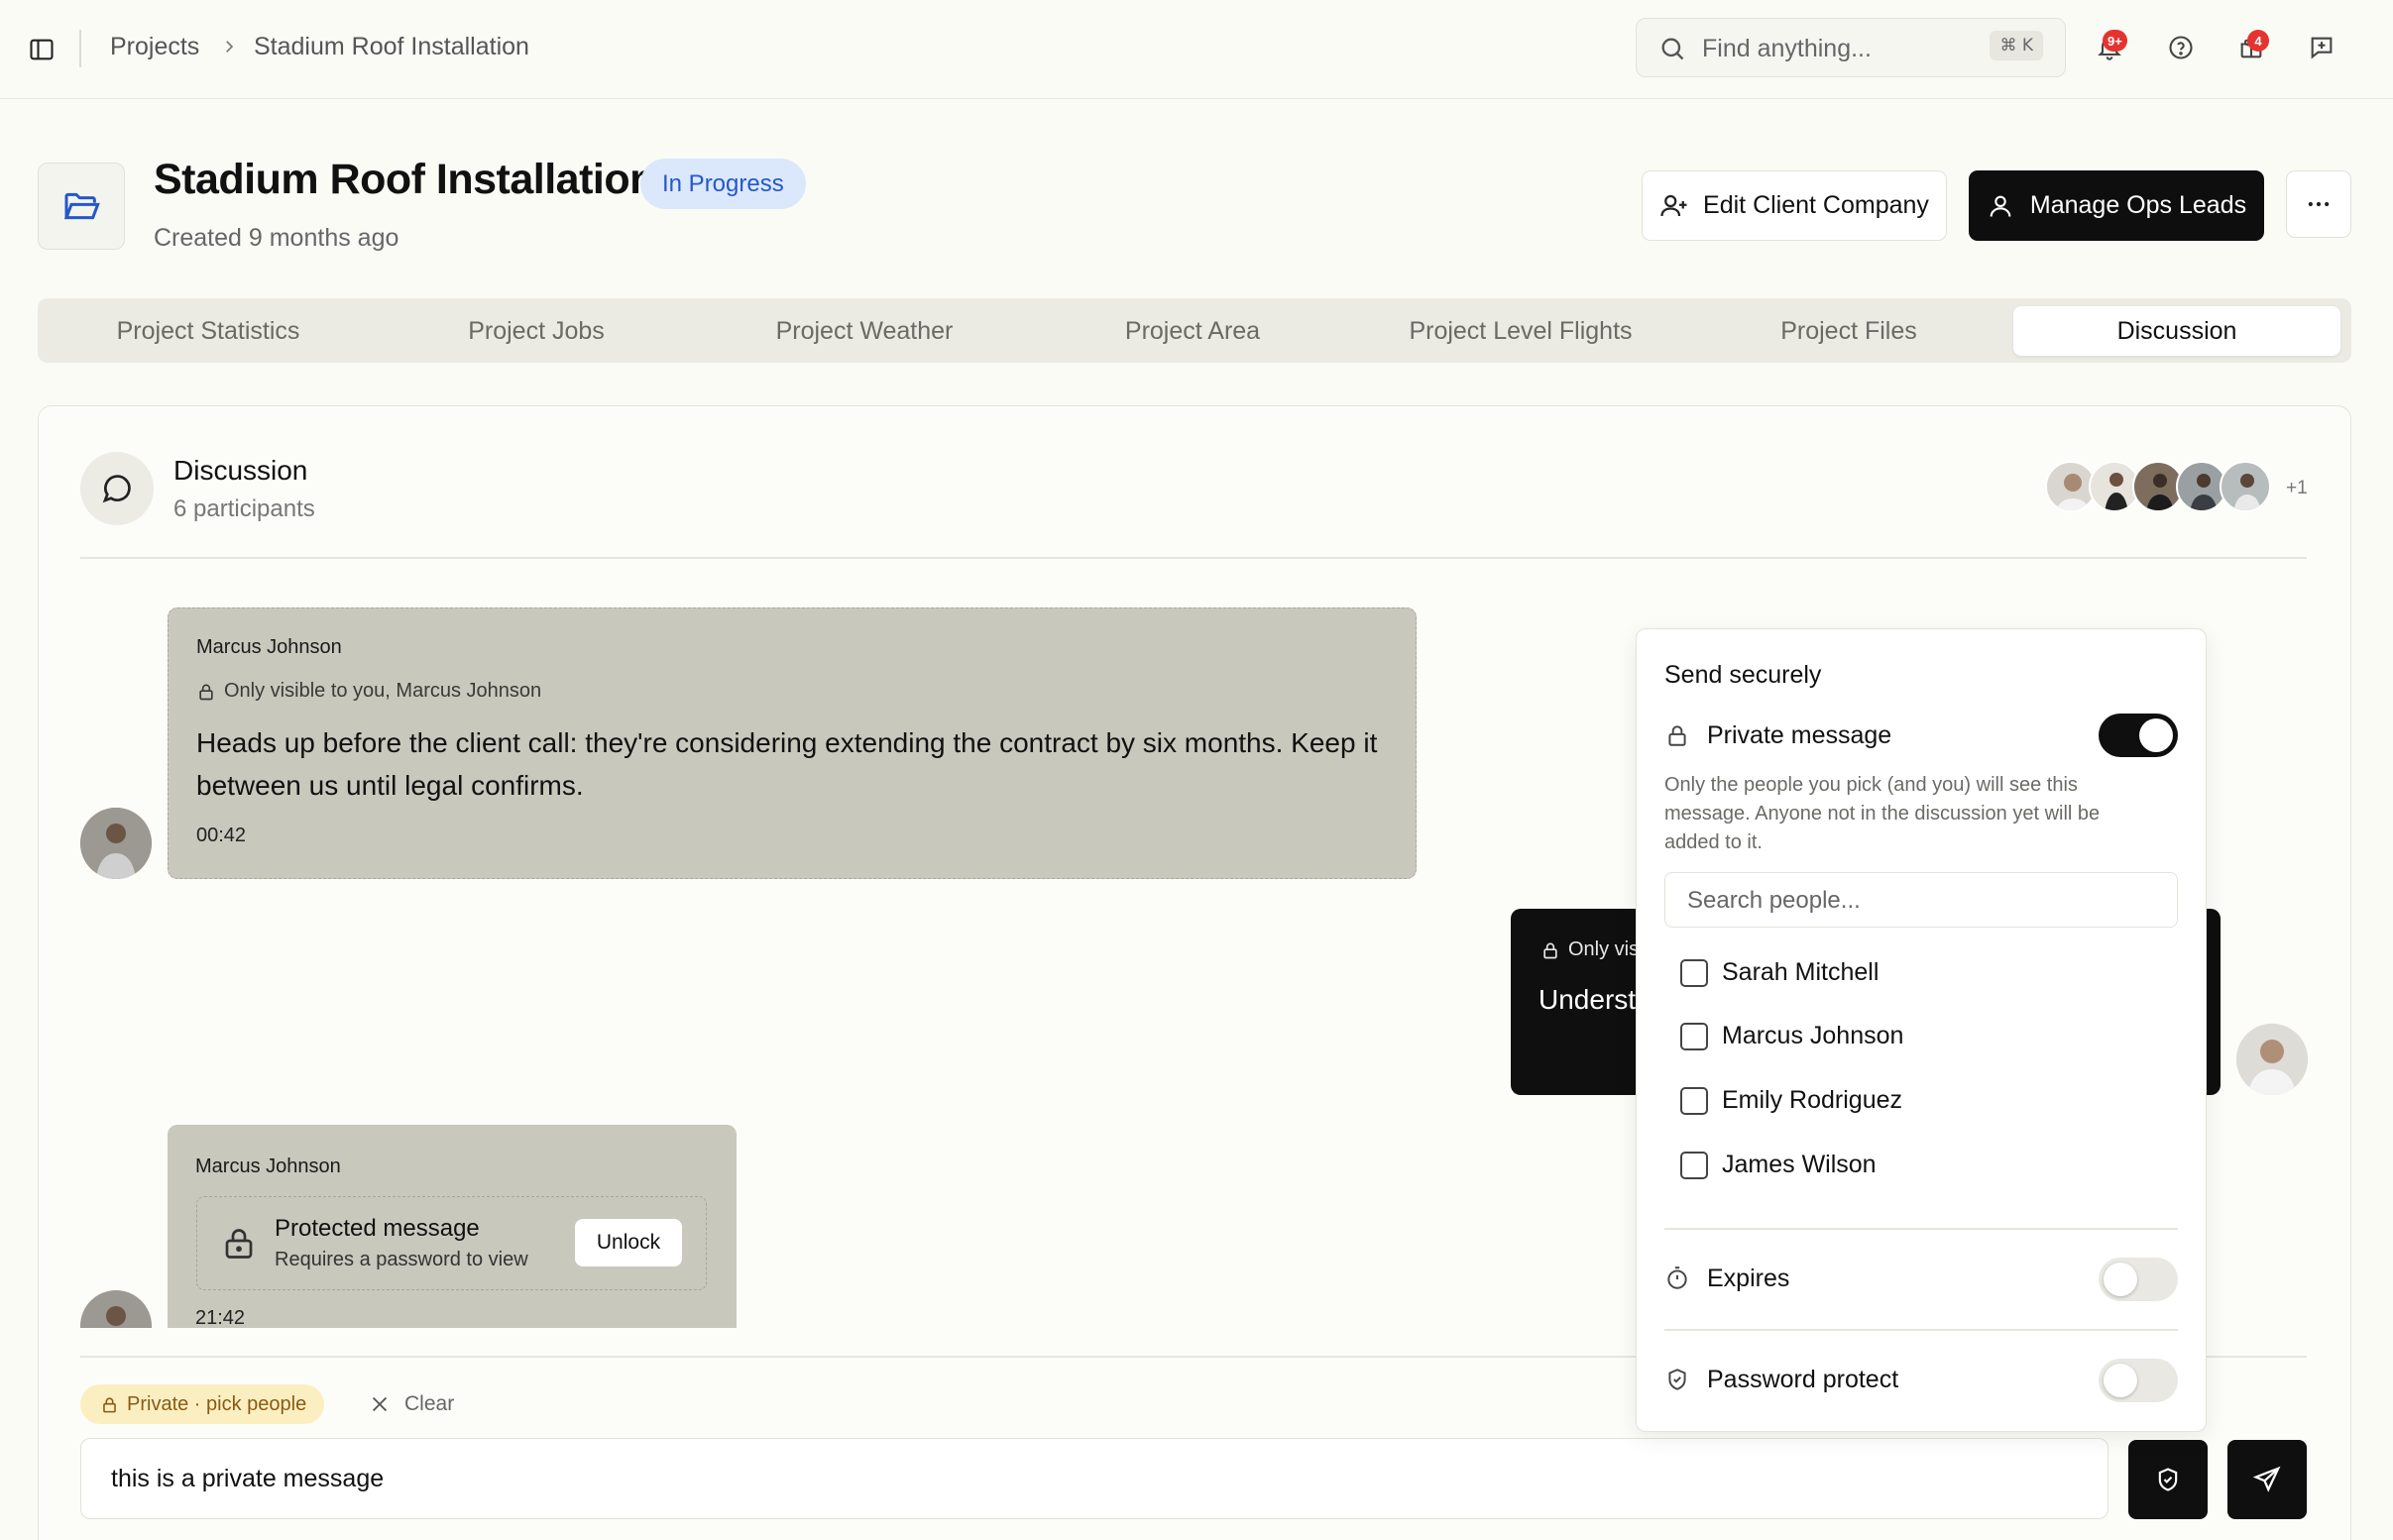  What do you see at coordinates (2297, 488) in the screenshot?
I see `more-participants-count: +1` at bounding box center [2297, 488].